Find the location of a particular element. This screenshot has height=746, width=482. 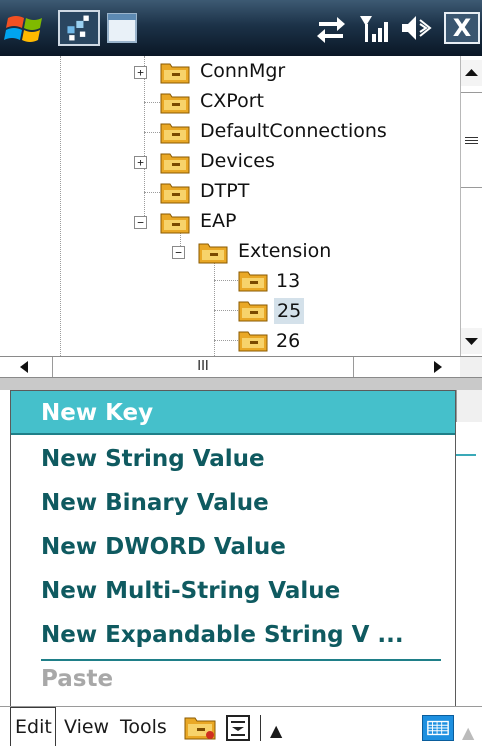

tree-item-label: Devices is located at coordinates (237, 161).